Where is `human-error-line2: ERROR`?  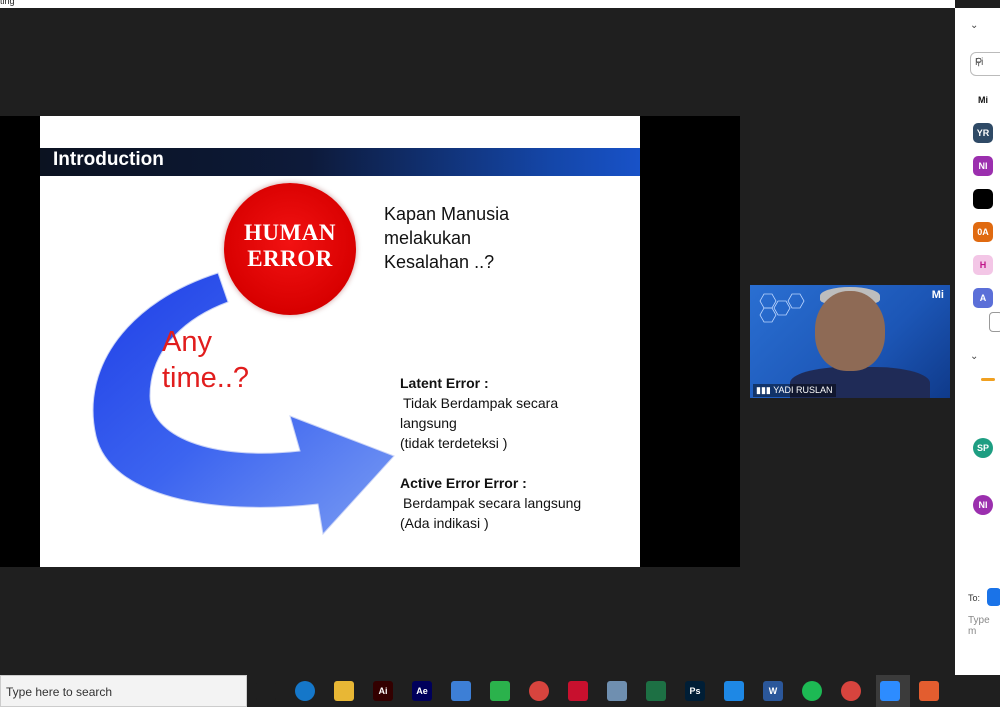 human-error-line2: ERROR is located at coordinates (290, 258).